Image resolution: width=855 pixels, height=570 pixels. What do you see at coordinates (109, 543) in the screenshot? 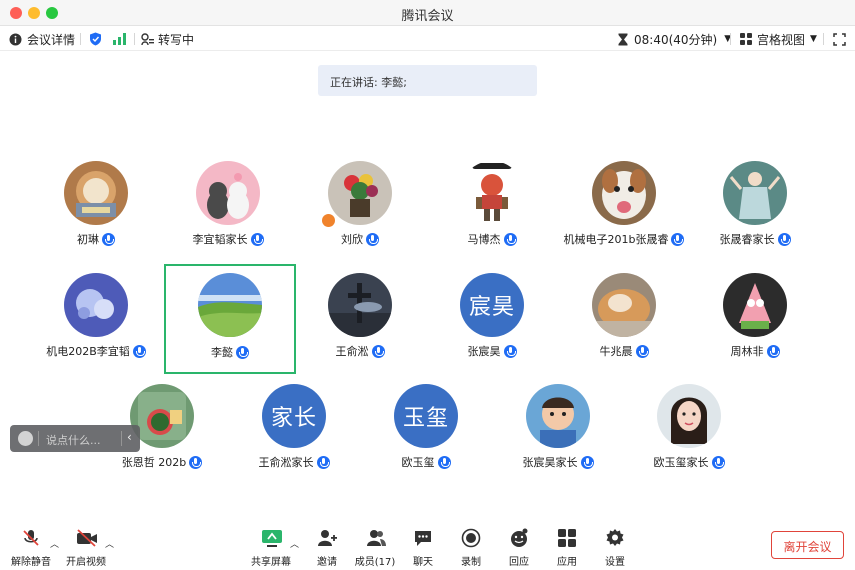
I see `video-options-chevron-icon: ︿` at bounding box center [109, 543].